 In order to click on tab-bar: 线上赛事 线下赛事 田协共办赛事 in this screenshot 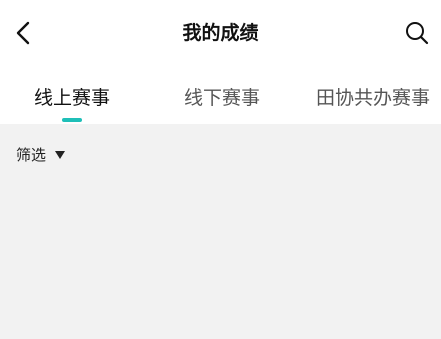, I will do `click(220, 102)`.